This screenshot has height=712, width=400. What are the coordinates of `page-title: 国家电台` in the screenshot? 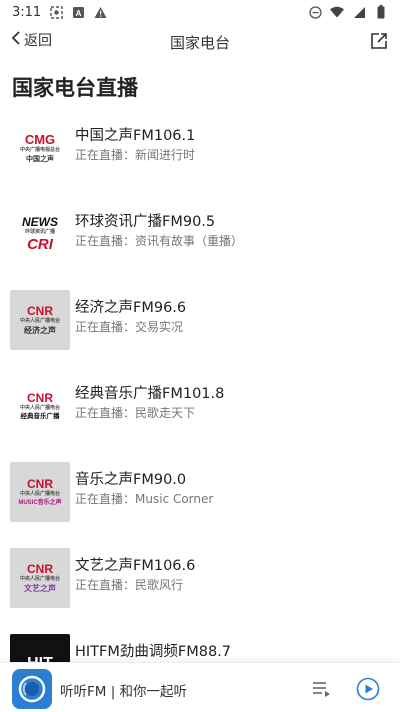 It's located at (199, 42).